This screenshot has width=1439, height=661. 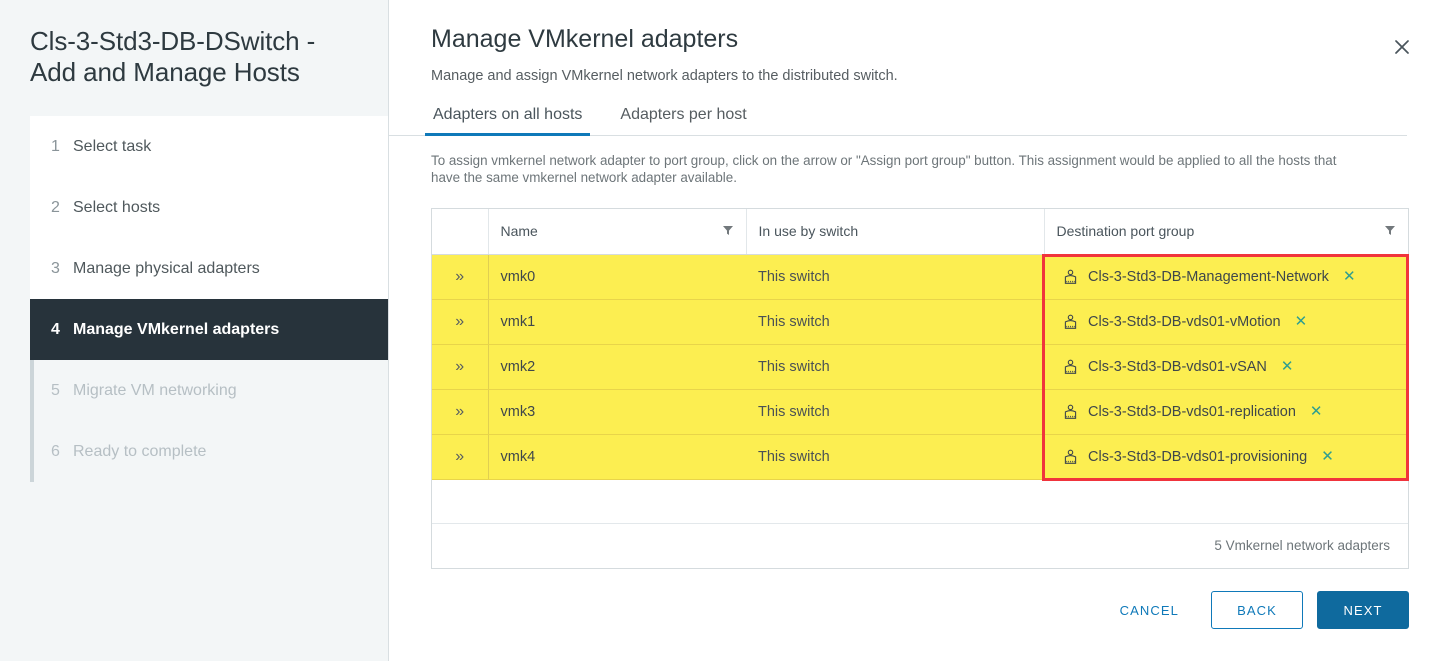 I want to click on close-icon, so click(x=1402, y=47).